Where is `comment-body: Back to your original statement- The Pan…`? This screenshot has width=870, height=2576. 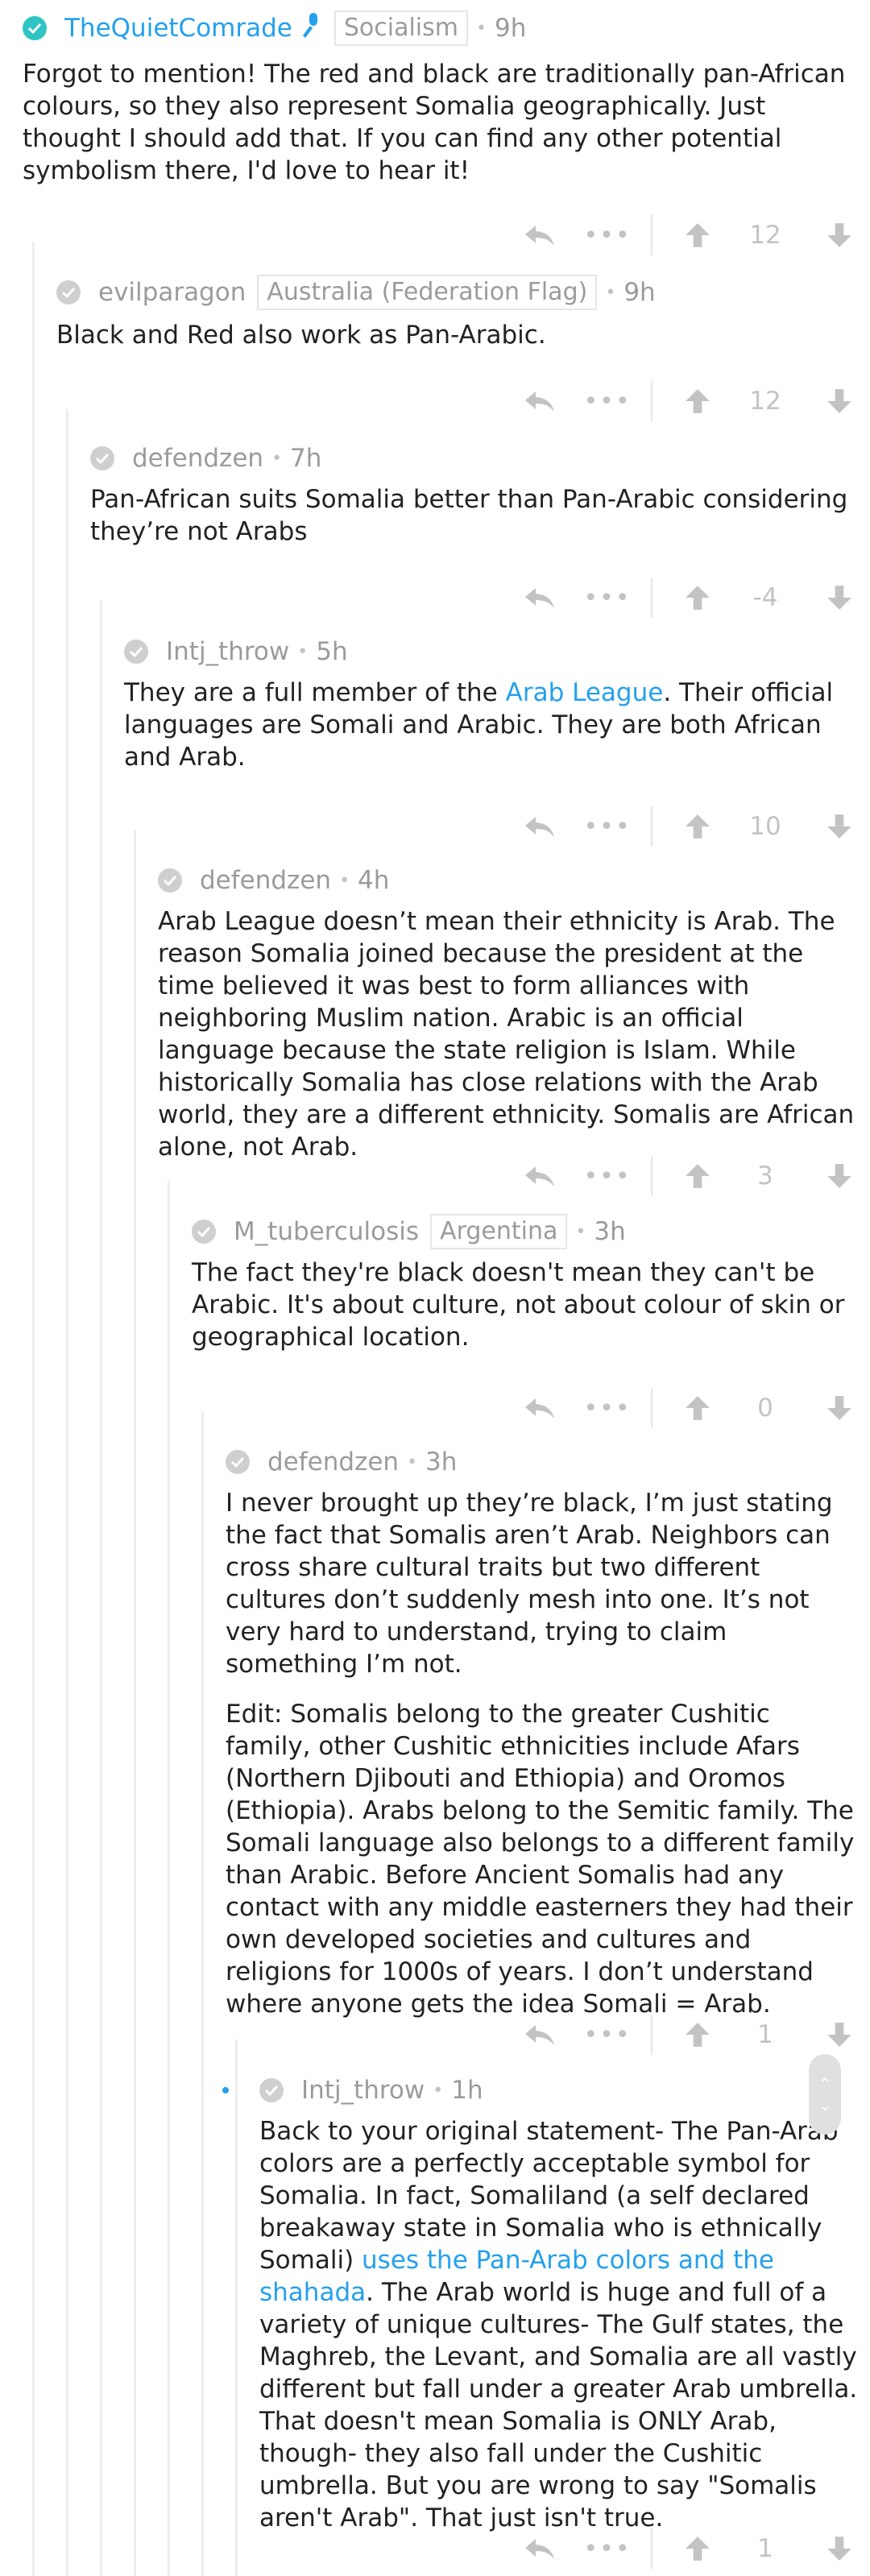 comment-body: Back to your original statement- The Pan… is located at coordinates (559, 2333).